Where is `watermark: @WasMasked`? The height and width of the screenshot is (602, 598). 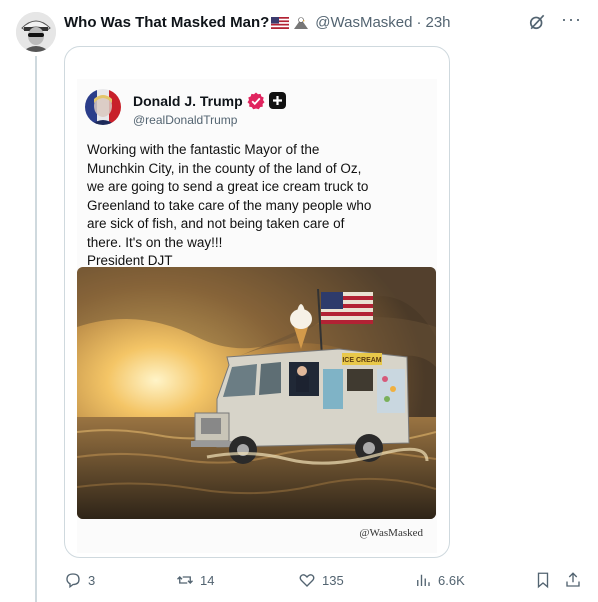
watermark: @WasMasked is located at coordinates (391, 533).